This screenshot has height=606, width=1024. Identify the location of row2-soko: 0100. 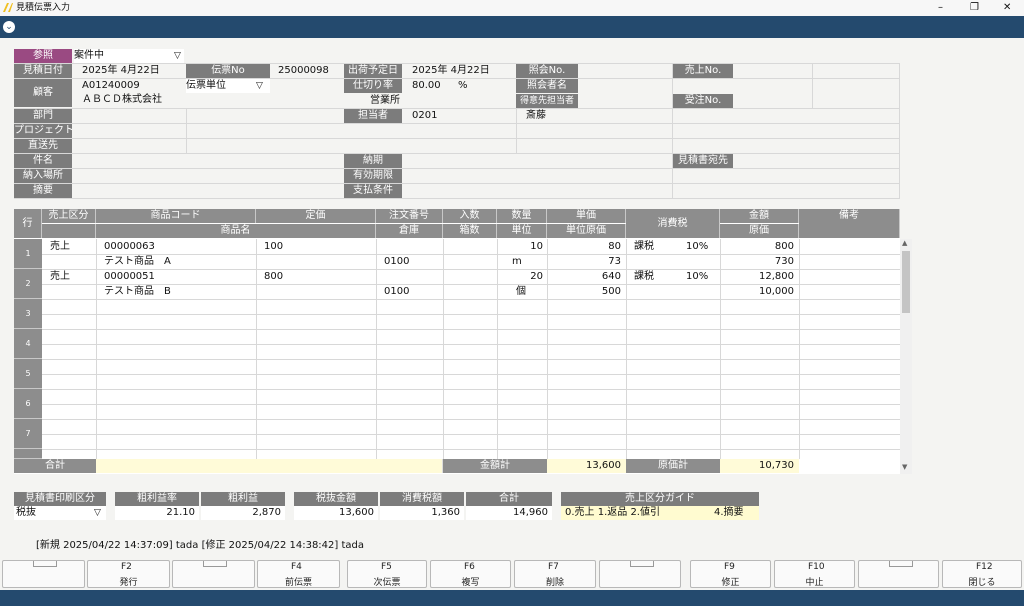
(396, 291).